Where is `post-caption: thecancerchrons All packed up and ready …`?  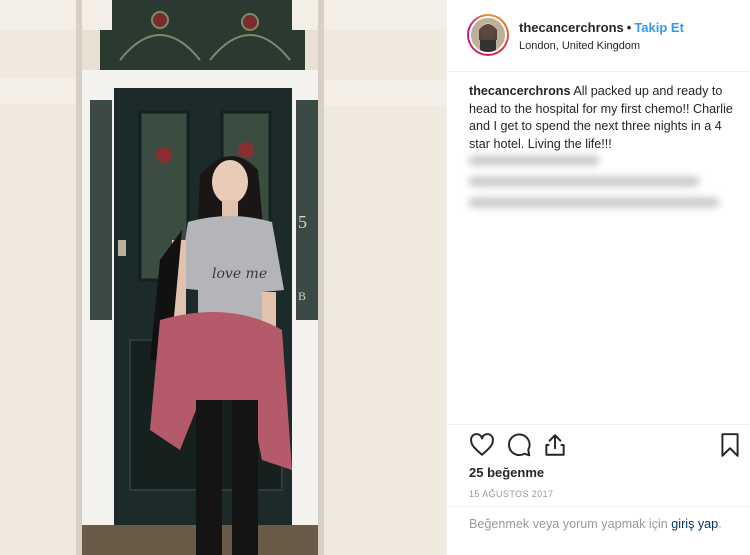
post-caption: thecancerchrons All packed up and ready … is located at coordinates (604, 118).